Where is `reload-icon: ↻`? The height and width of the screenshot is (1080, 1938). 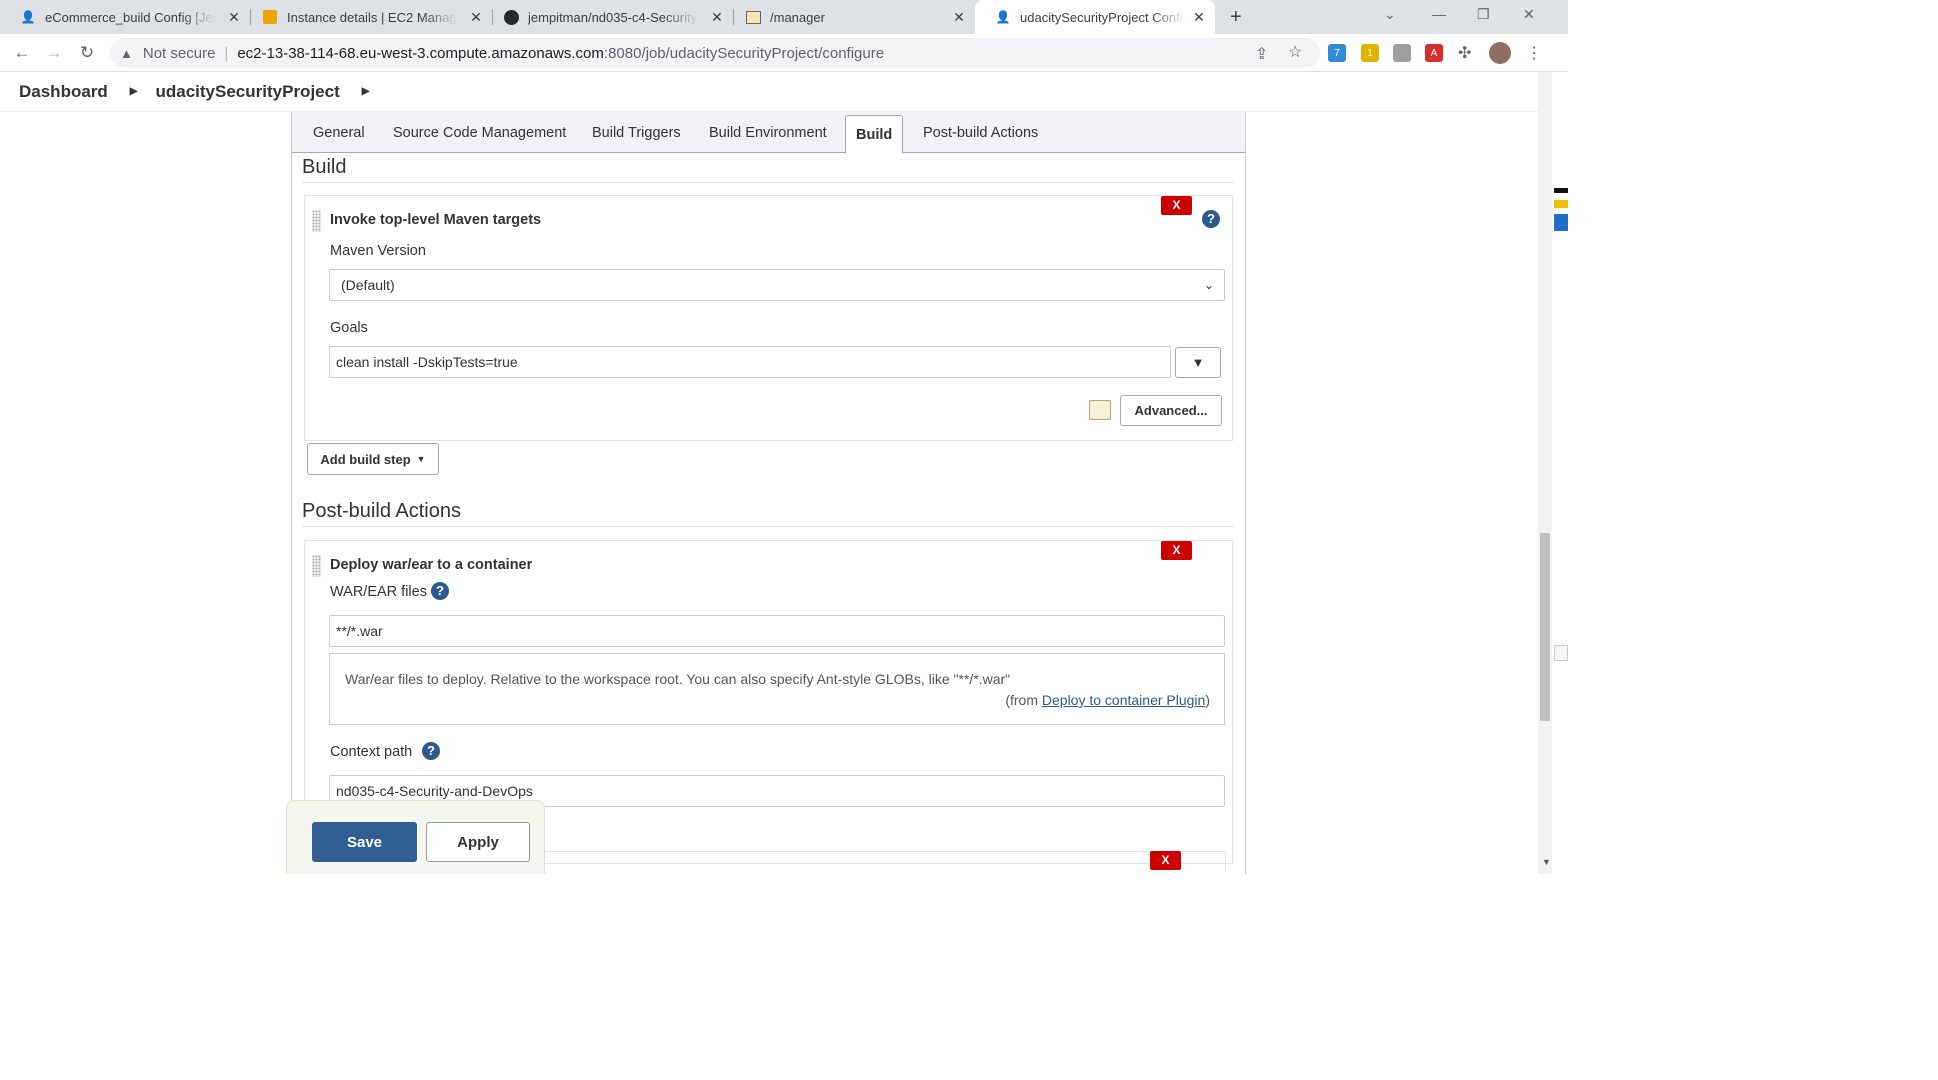
reload-icon: ↻ is located at coordinates (87, 53).